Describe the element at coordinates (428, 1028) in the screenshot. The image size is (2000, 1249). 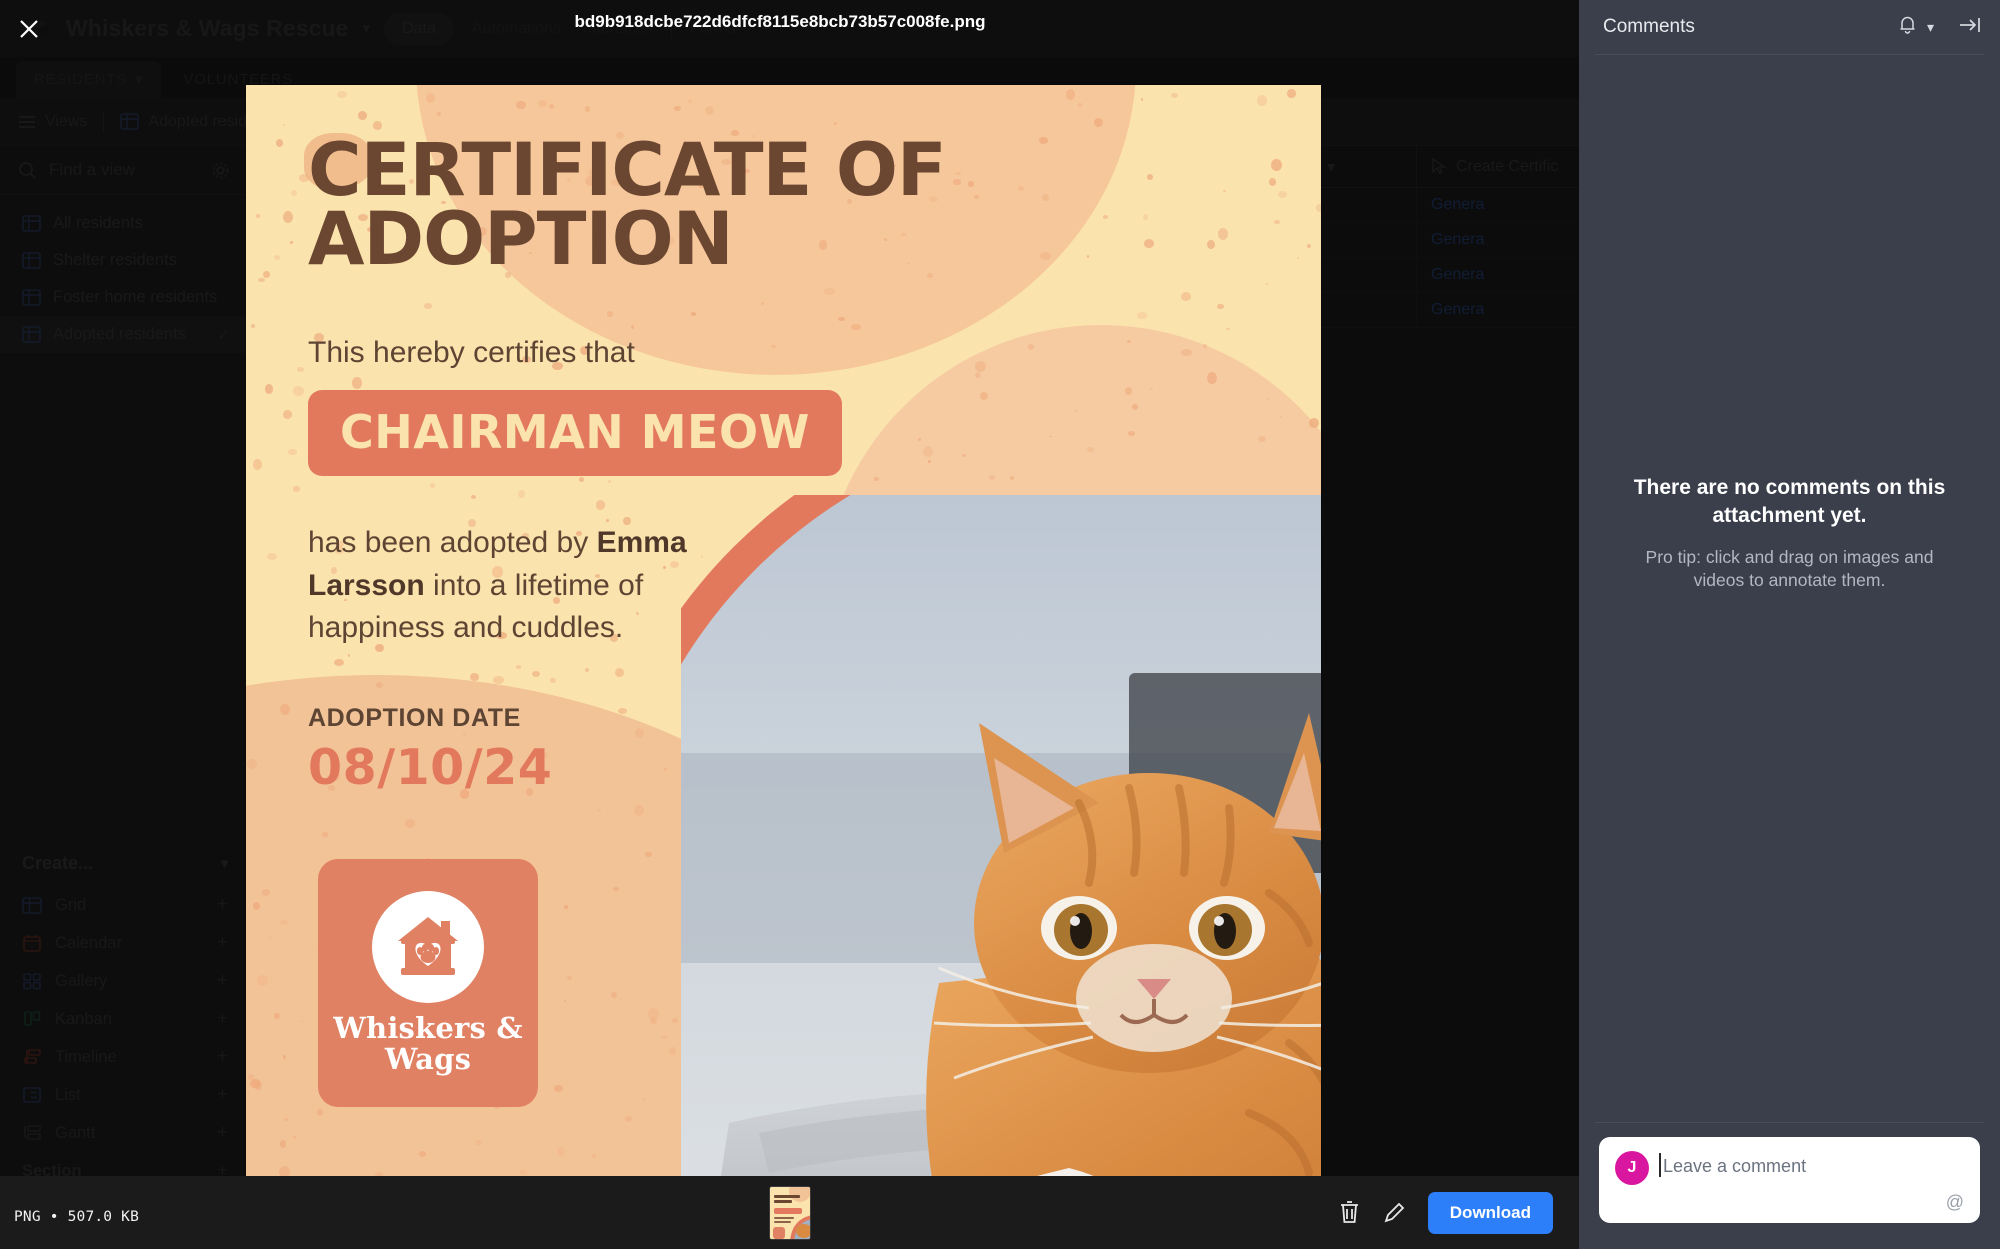
I see `org-name-line1: Whiskers &` at that location.